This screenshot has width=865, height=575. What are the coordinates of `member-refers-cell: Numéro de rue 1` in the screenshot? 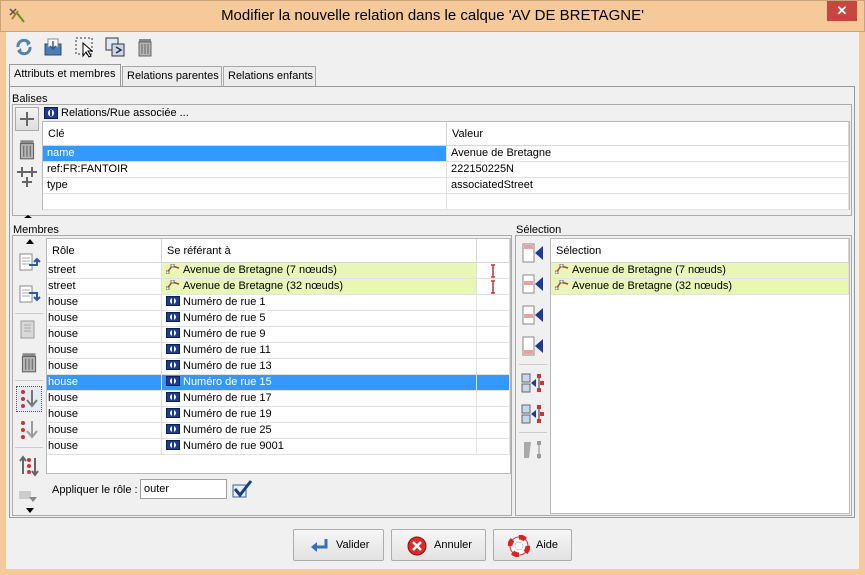 It's located at (319, 303).